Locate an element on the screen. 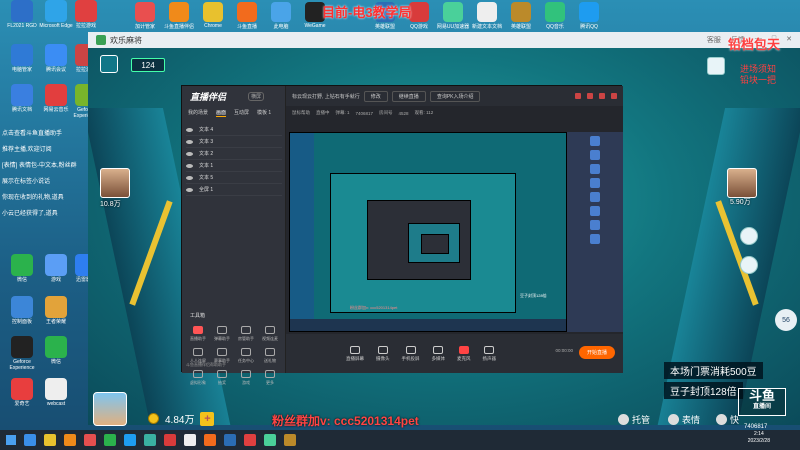 The width and height of the screenshot is (800, 450). add-coins-button: + is located at coordinates (207, 418).